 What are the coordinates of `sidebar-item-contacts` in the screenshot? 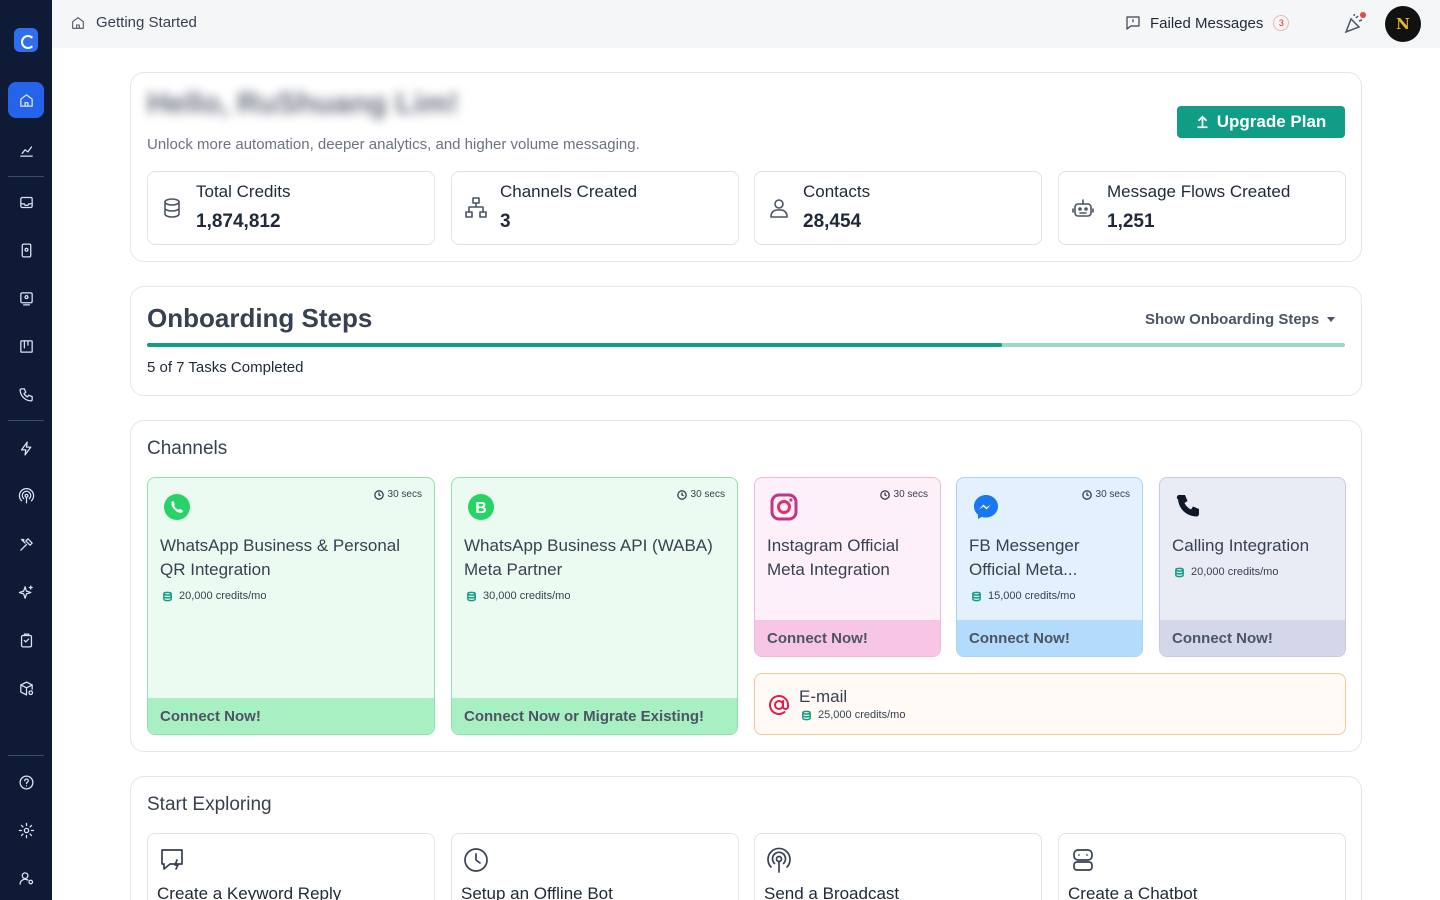 It's located at (26, 250).